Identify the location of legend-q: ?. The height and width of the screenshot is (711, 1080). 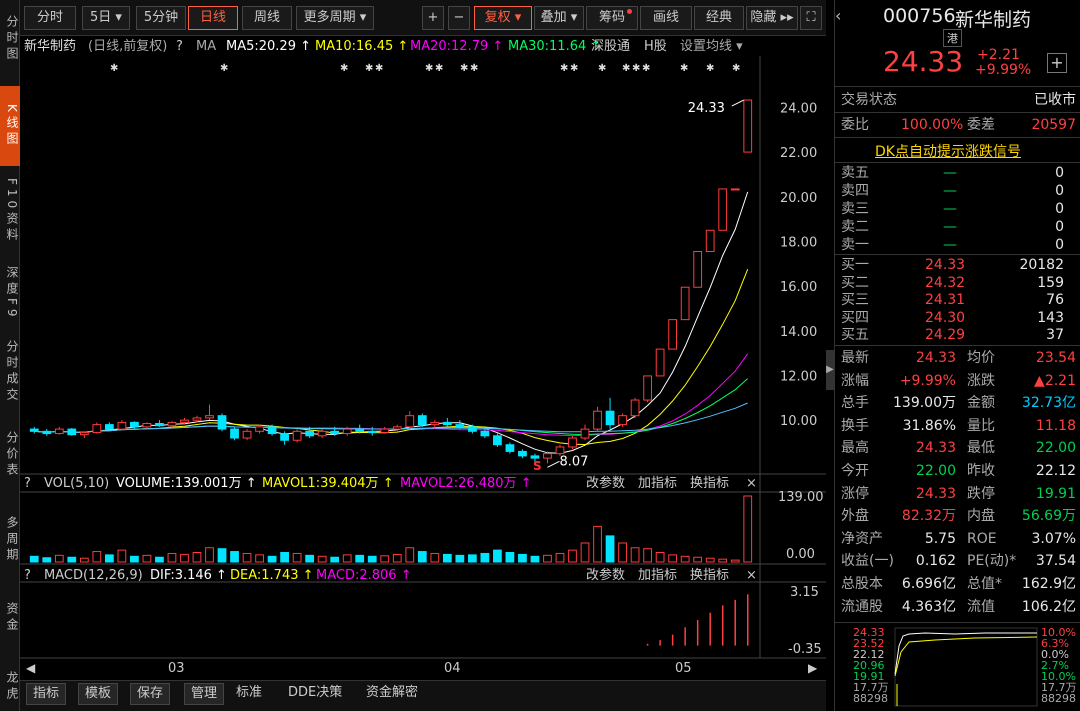
(179, 46).